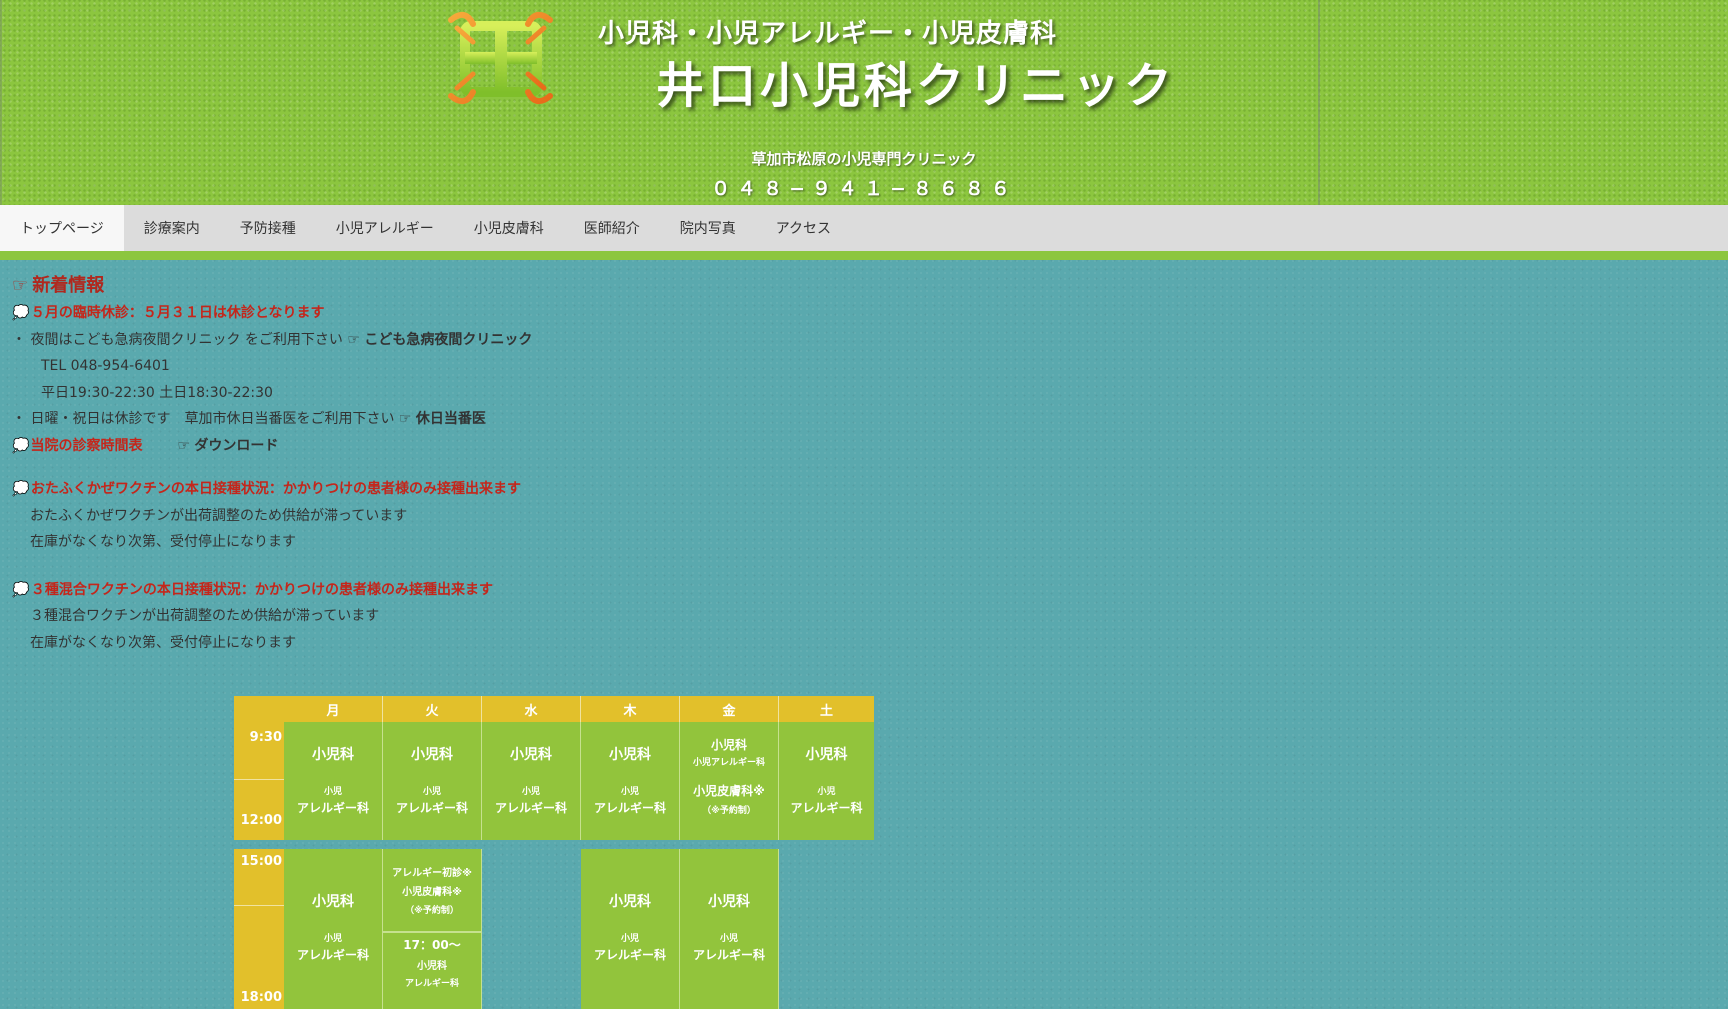 Image resolution: width=1728 pixels, height=1009 pixels. I want to click on dpt-line-1: ３種混合ワクチンが出荷調整のため供給が滞っています, so click(205, 616).